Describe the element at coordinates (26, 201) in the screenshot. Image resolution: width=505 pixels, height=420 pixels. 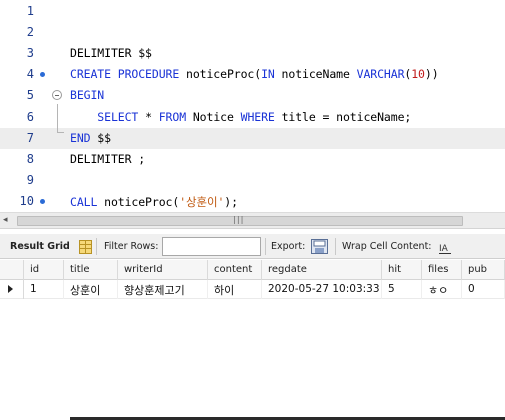
I see `line-number: 10` at that location.